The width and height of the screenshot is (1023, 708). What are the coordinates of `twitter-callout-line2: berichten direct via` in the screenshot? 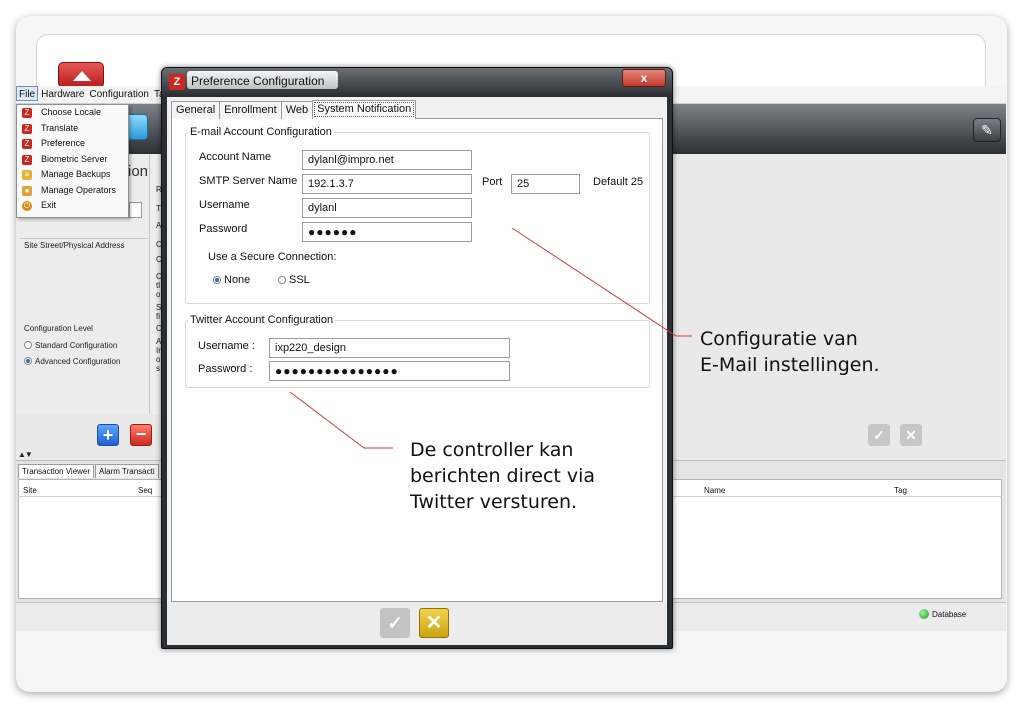 It's located at (503, 476).